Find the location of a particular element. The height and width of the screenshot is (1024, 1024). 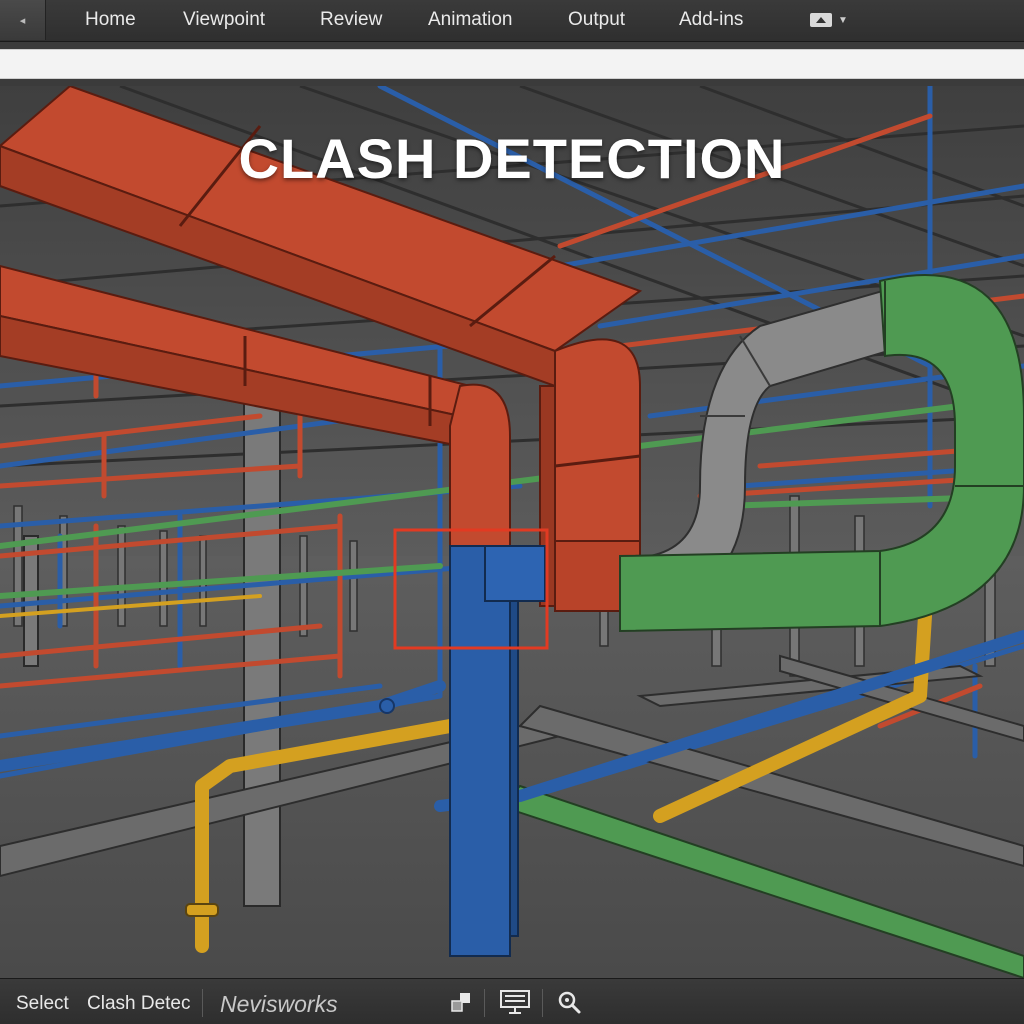

tab-review: Review is located at coordinates (351, 20).